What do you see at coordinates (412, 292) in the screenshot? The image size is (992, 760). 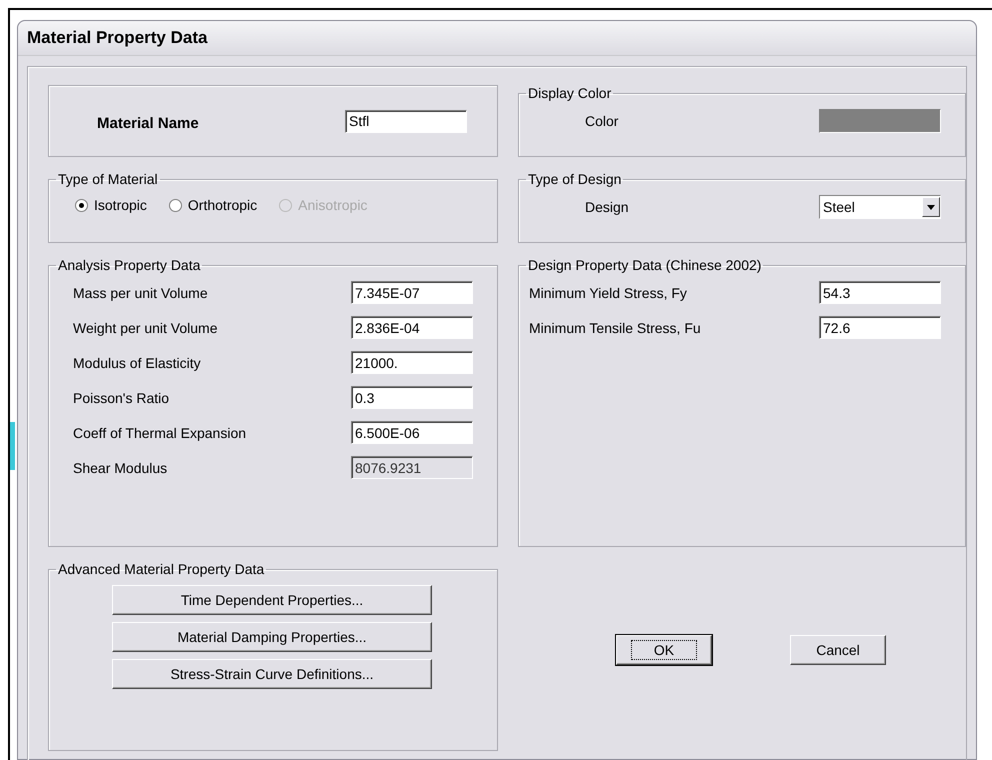 I see `input-field: 7.345E-07` at bounding box center [412, 292].